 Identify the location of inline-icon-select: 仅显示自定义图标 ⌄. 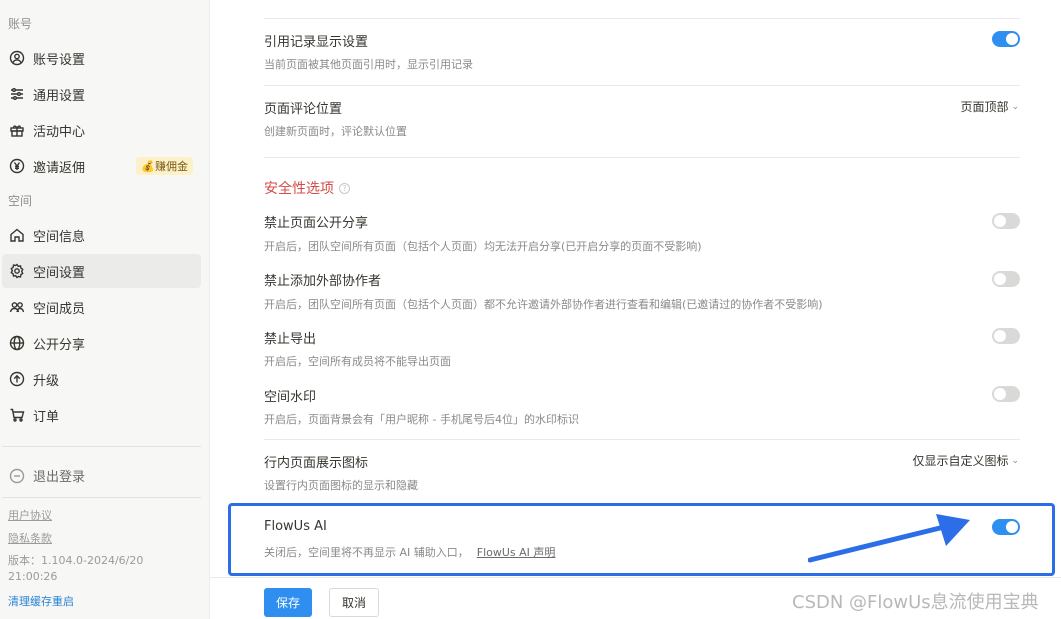
(965, 460).